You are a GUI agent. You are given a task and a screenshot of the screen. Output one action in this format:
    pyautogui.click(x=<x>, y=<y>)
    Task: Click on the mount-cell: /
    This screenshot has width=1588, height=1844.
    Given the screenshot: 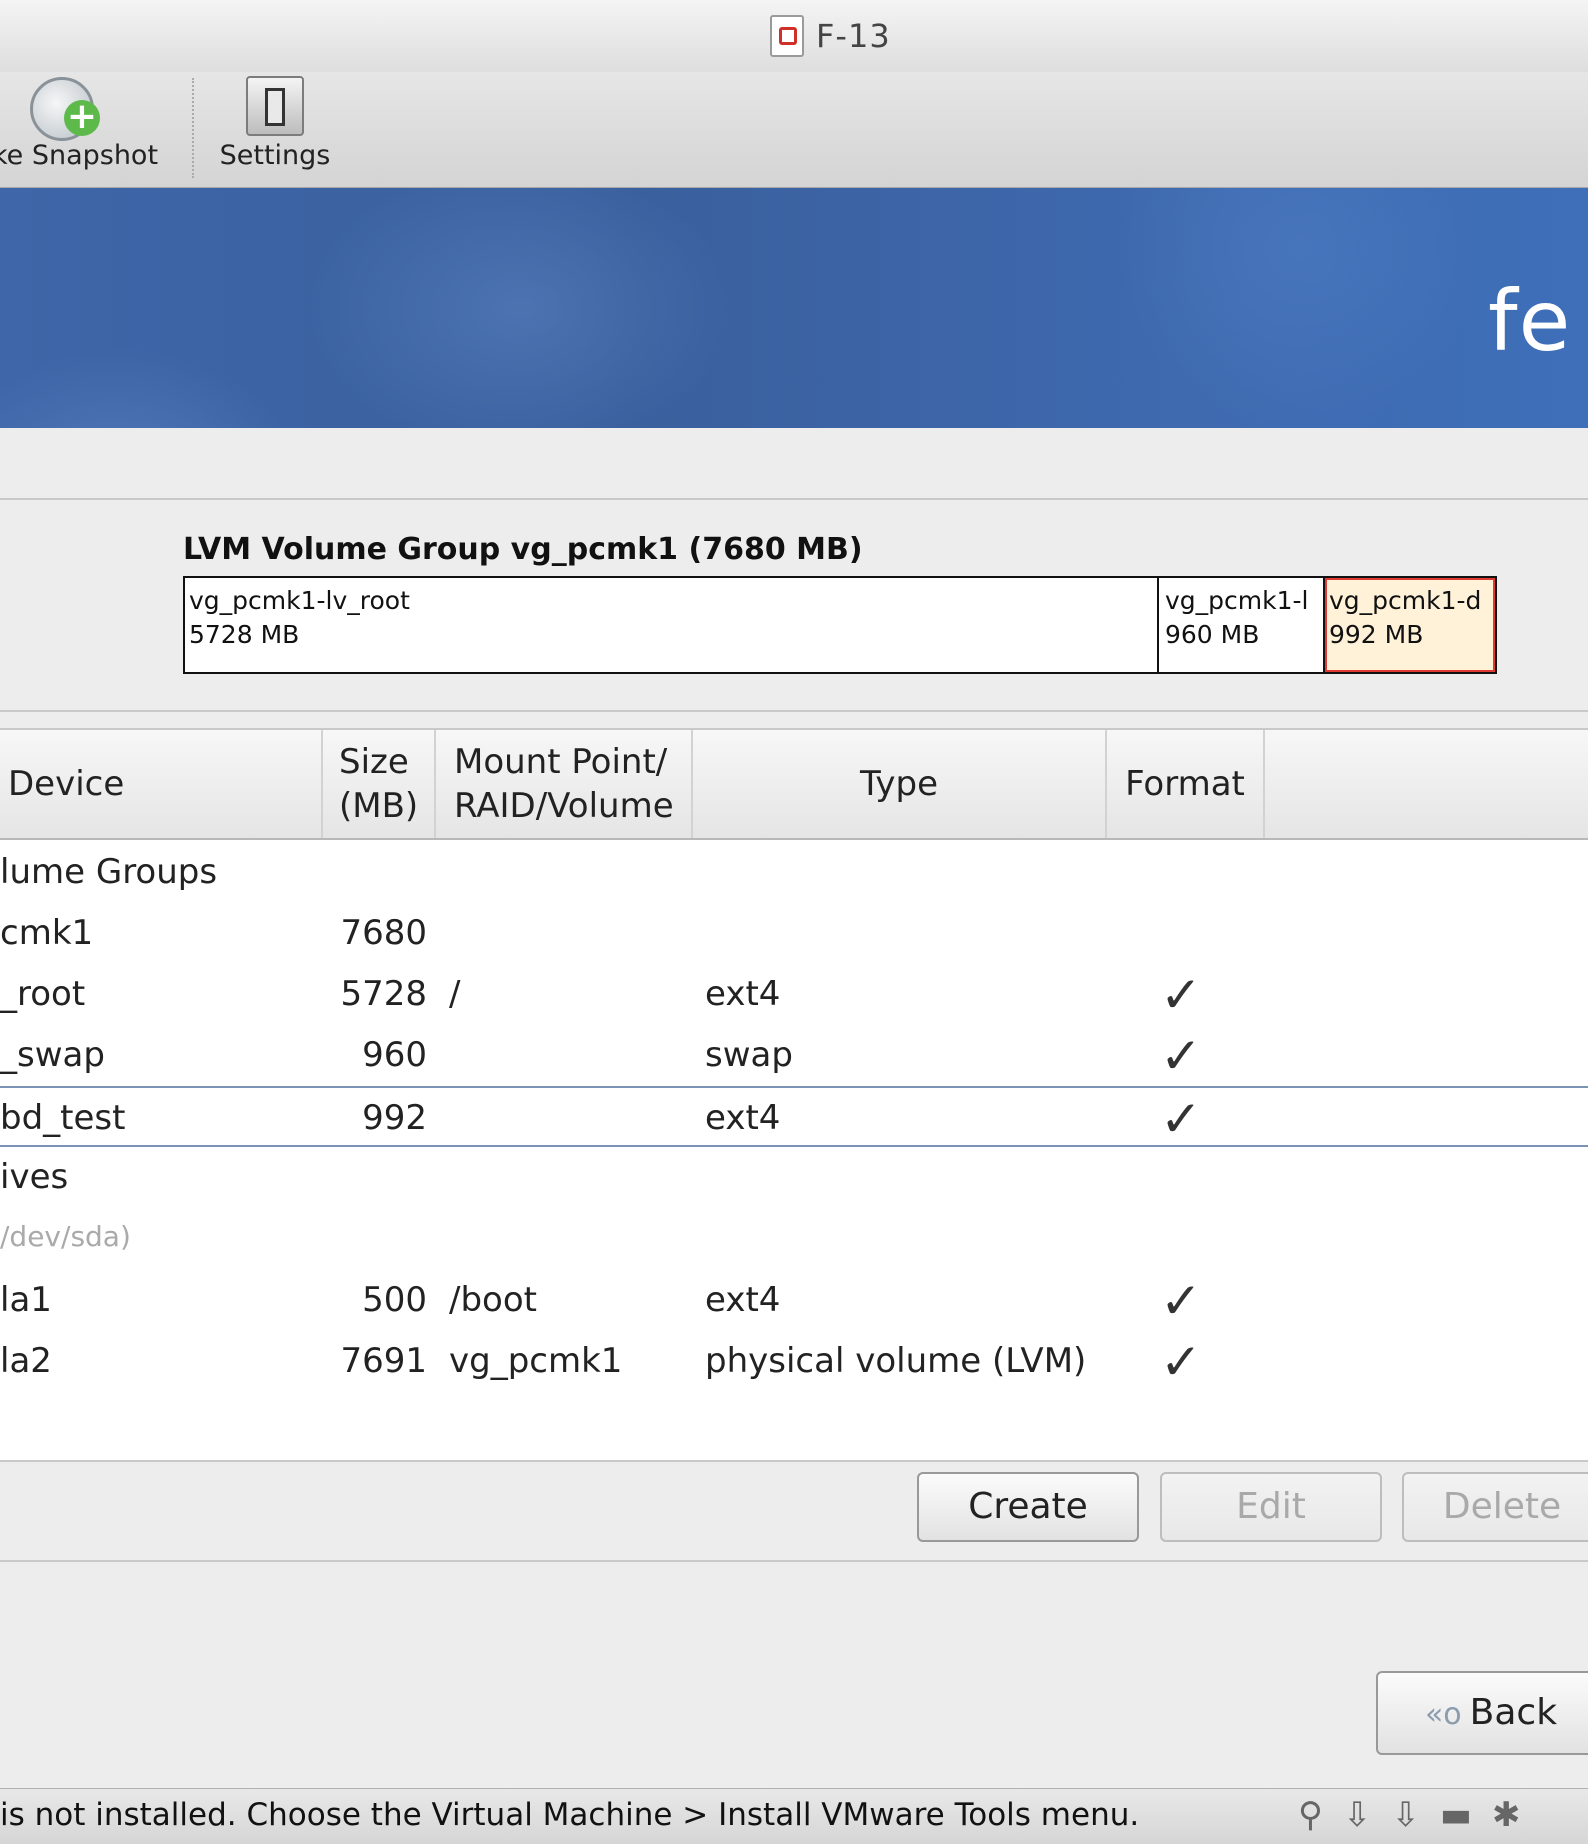 What is the action you would take?
    pyautogui.click(x=455, y=994)
    